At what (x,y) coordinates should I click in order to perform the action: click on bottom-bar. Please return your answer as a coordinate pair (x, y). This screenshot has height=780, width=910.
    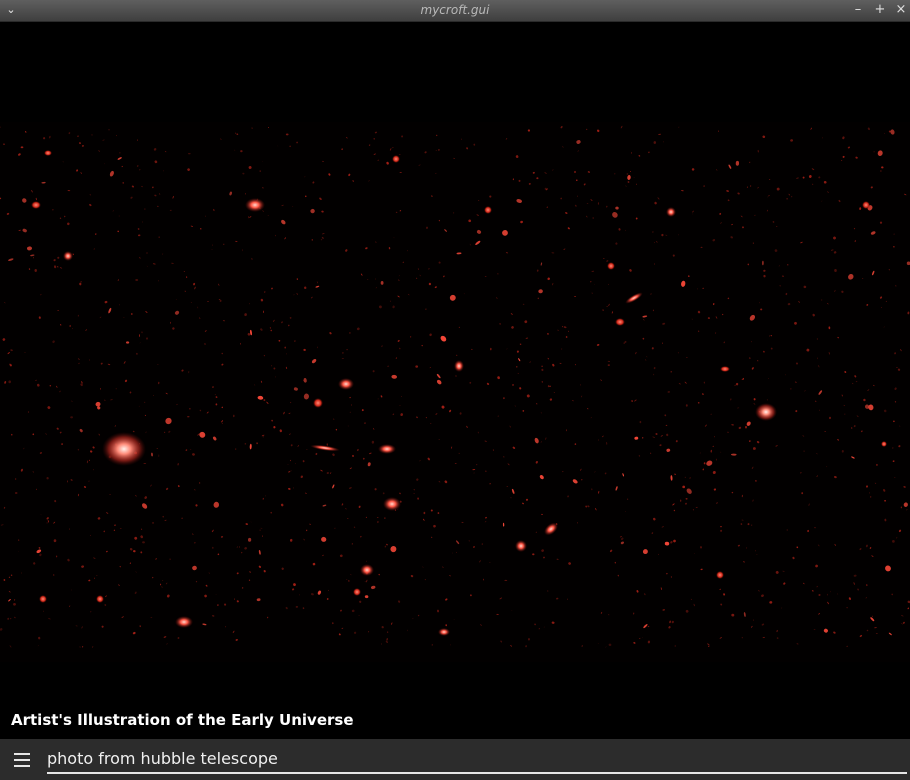
    Looking at the image, I should click on (455, 759).